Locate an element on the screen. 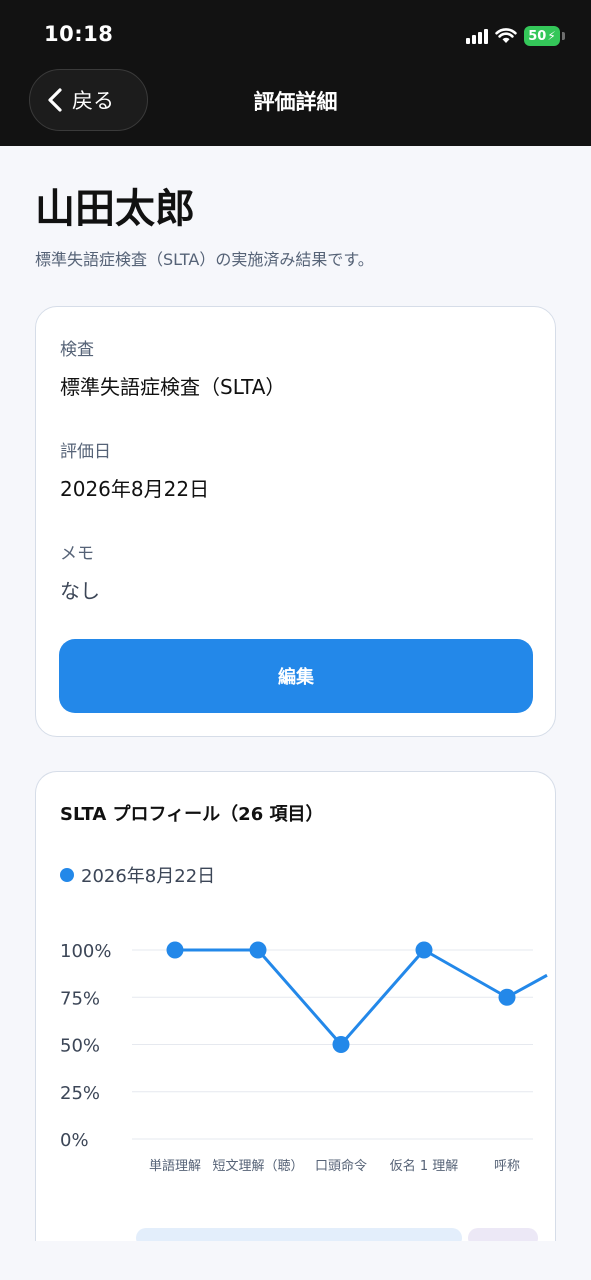 The image size is (591, 1280). battery-icon: 50 ⚡ is located at coordinates (542, 36).